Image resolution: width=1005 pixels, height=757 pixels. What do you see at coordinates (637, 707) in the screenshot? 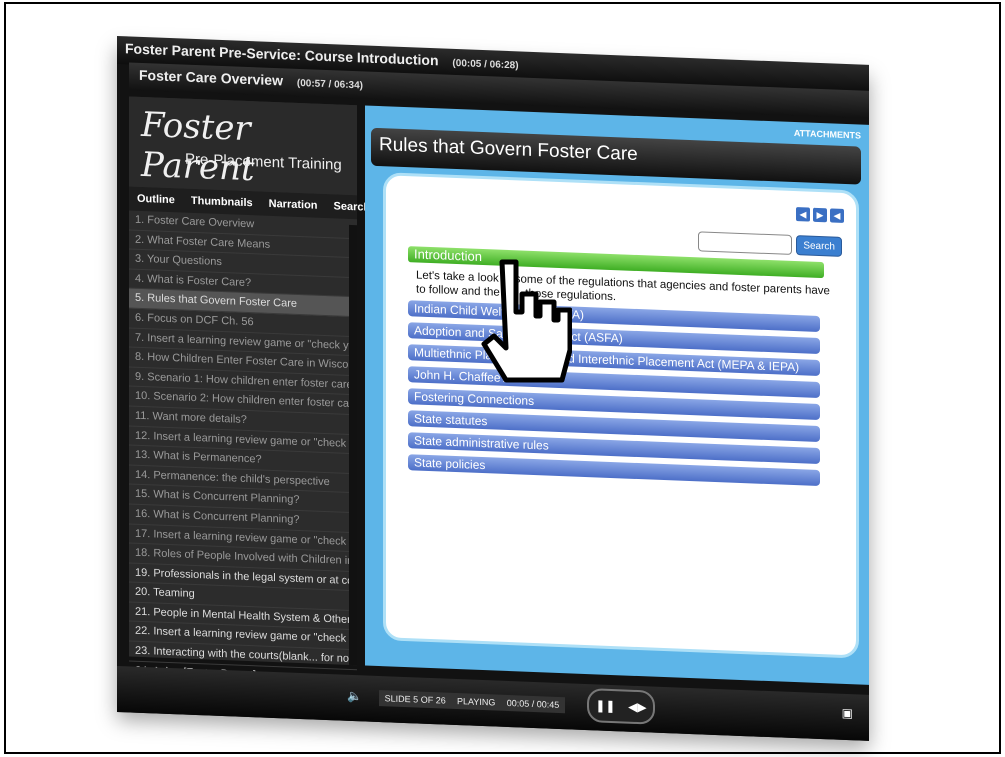
I see `prev-next-icon: ◀▶` at bounding box center [637, 707].